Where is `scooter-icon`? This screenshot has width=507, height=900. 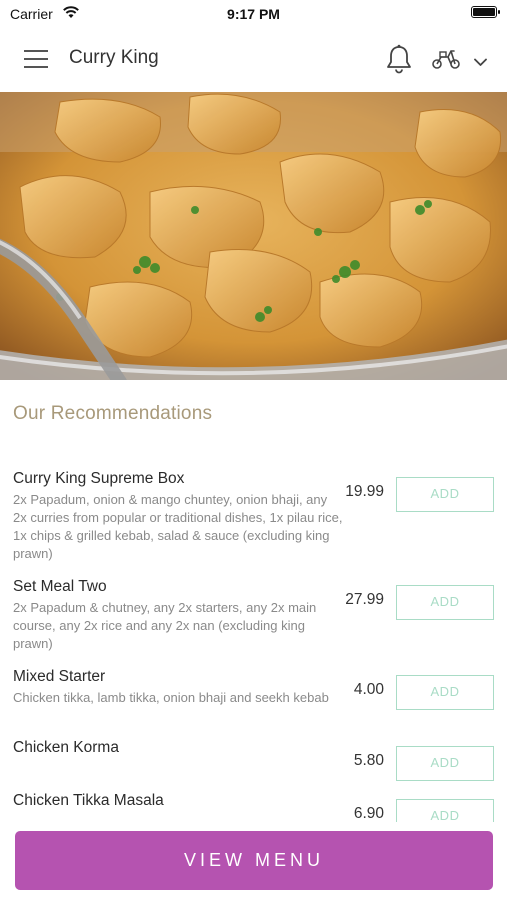 scooter-icon is located at coordinates (446, 61).